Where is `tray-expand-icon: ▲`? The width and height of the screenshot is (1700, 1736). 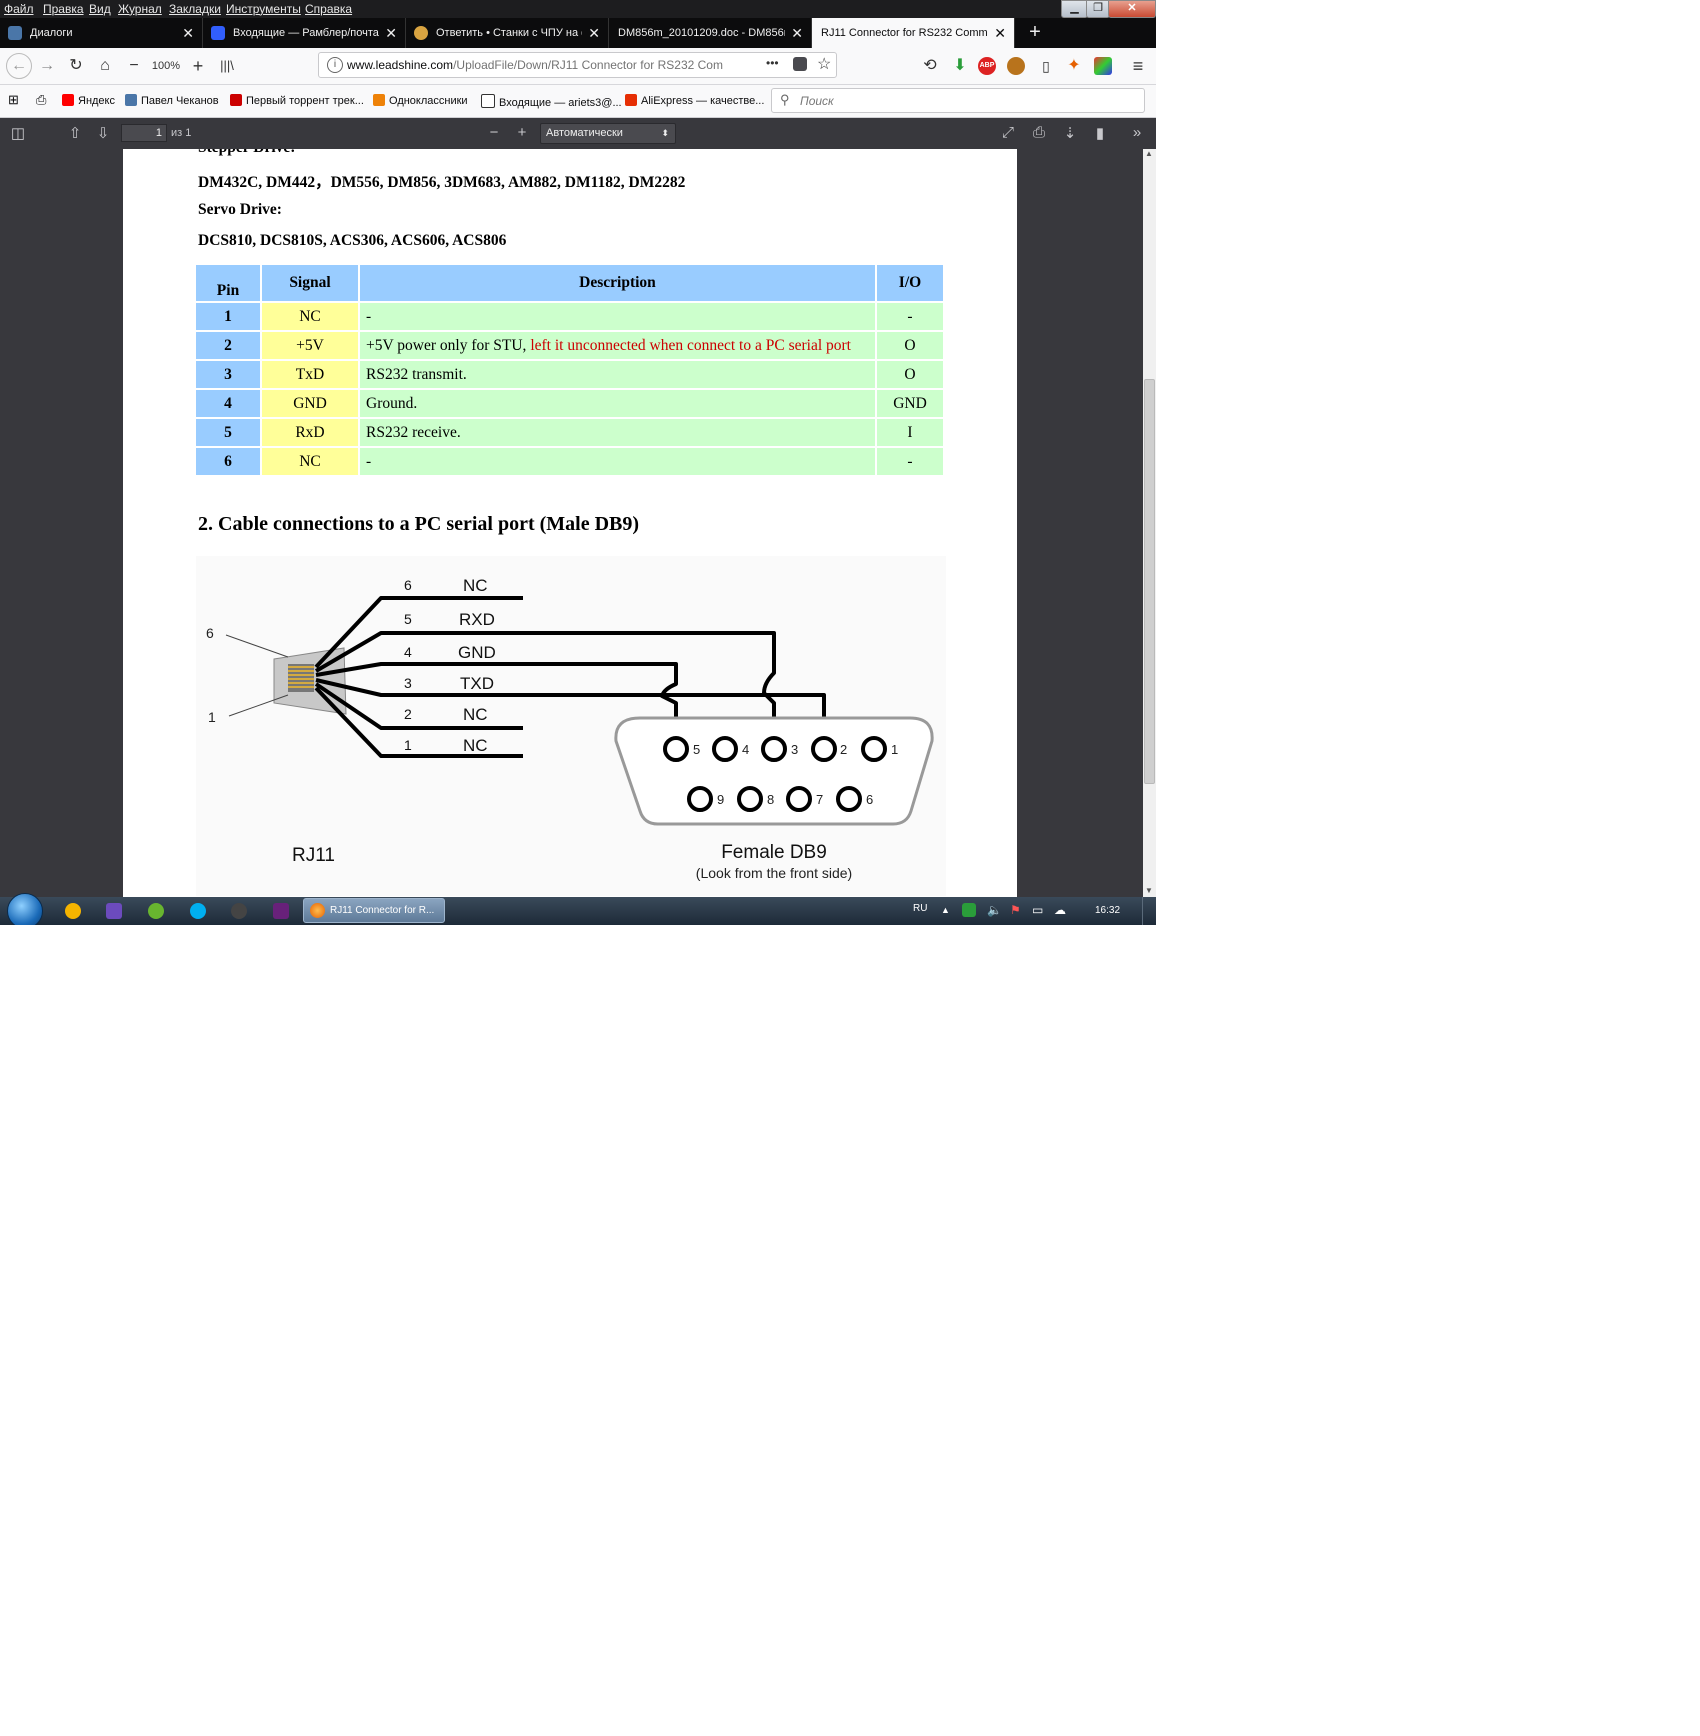 tray-expand-icon: ▲ is located at coordinates (945, 910).